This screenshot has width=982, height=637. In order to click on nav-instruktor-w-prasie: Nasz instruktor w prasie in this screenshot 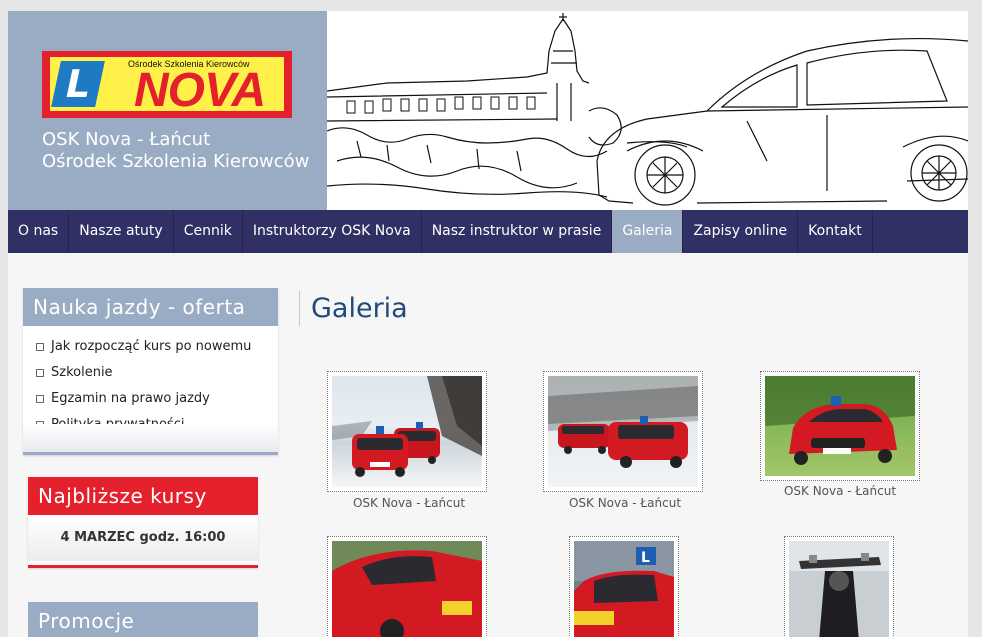, I will do `click(517, 231)`.